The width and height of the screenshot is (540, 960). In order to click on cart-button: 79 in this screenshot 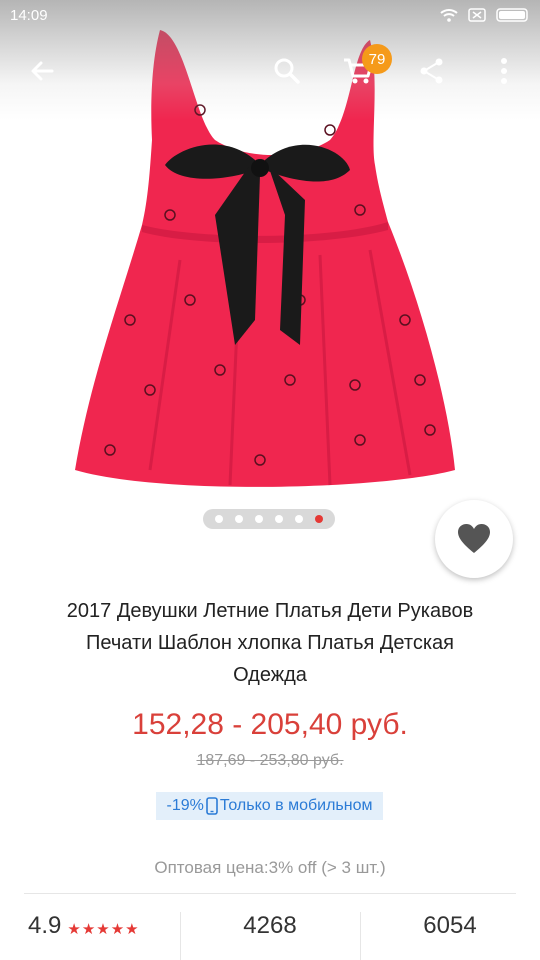, I will do `click(361, 71)`.